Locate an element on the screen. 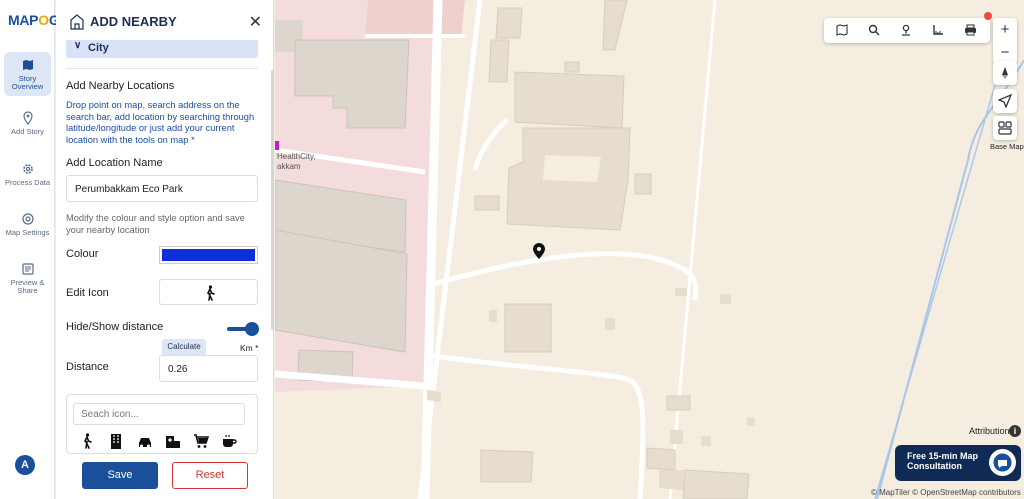 The width and height of the screenshot is (1024, 499). zoom-in-button: + is located at coordinates (1005, 29).